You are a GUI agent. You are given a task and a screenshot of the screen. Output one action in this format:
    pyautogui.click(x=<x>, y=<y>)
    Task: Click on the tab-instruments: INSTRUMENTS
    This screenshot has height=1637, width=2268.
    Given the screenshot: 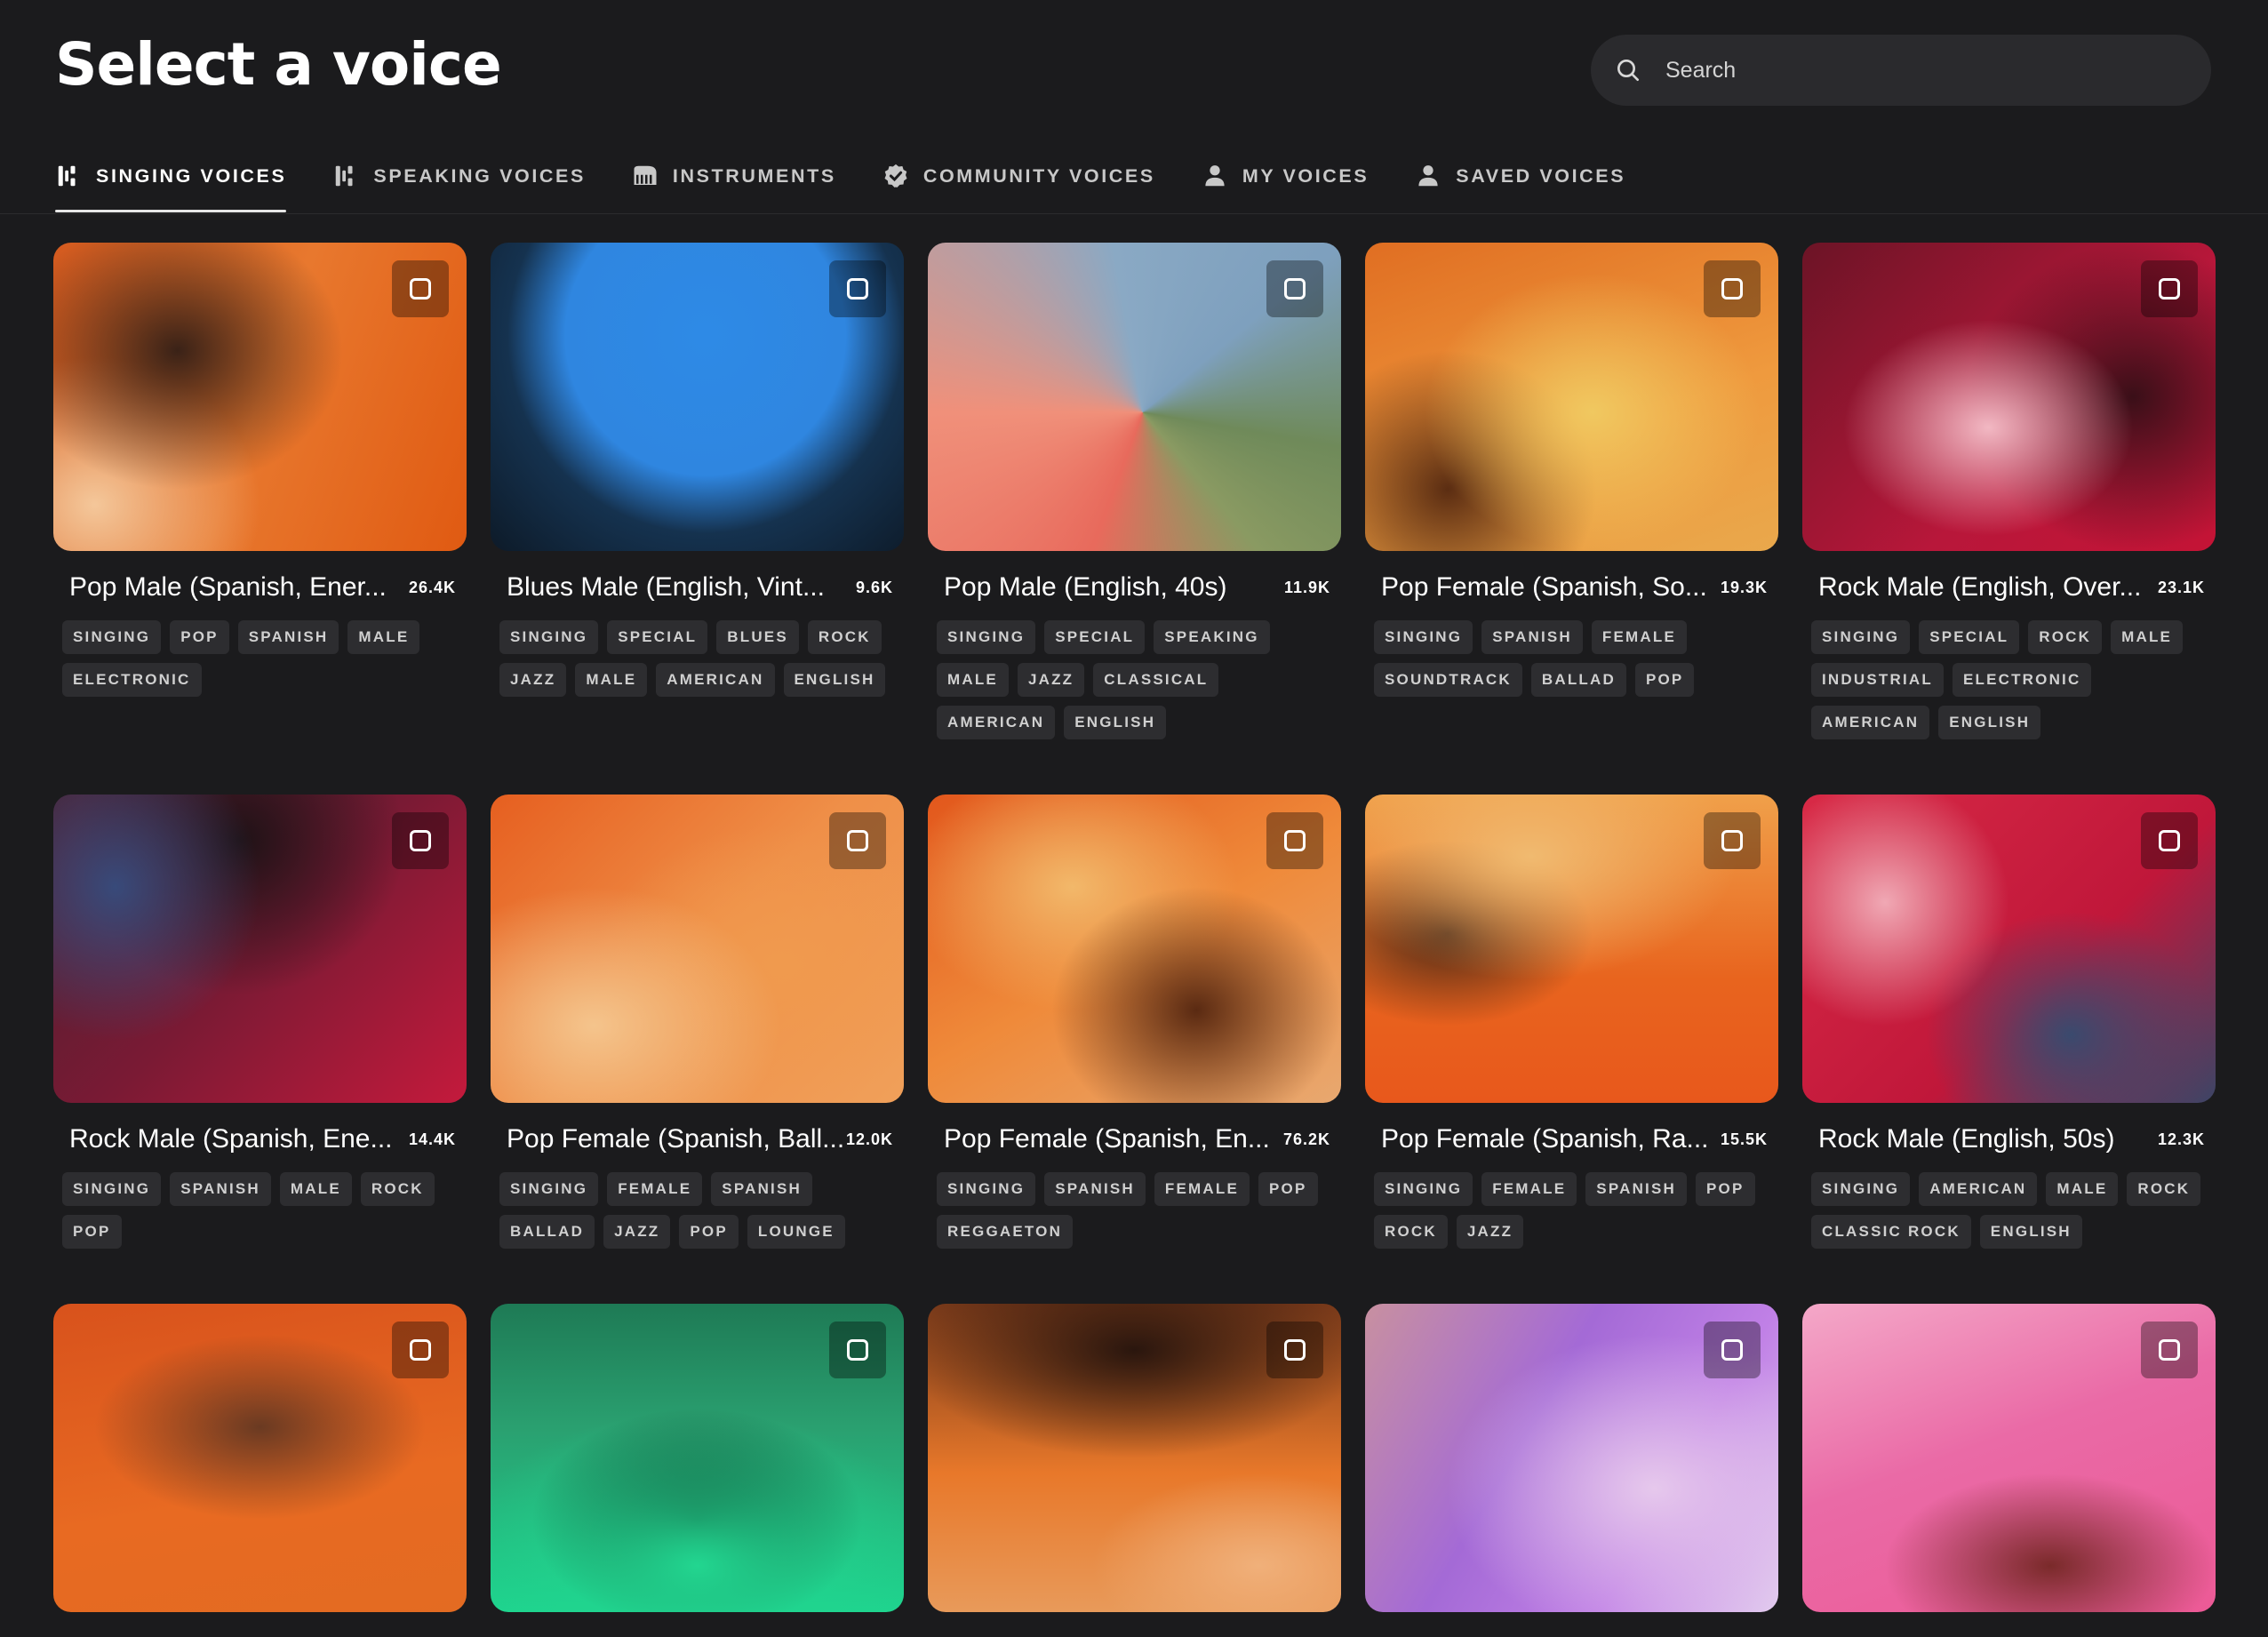 What is the action you would take?
    pyautogui.click(x=734, y=176)
    